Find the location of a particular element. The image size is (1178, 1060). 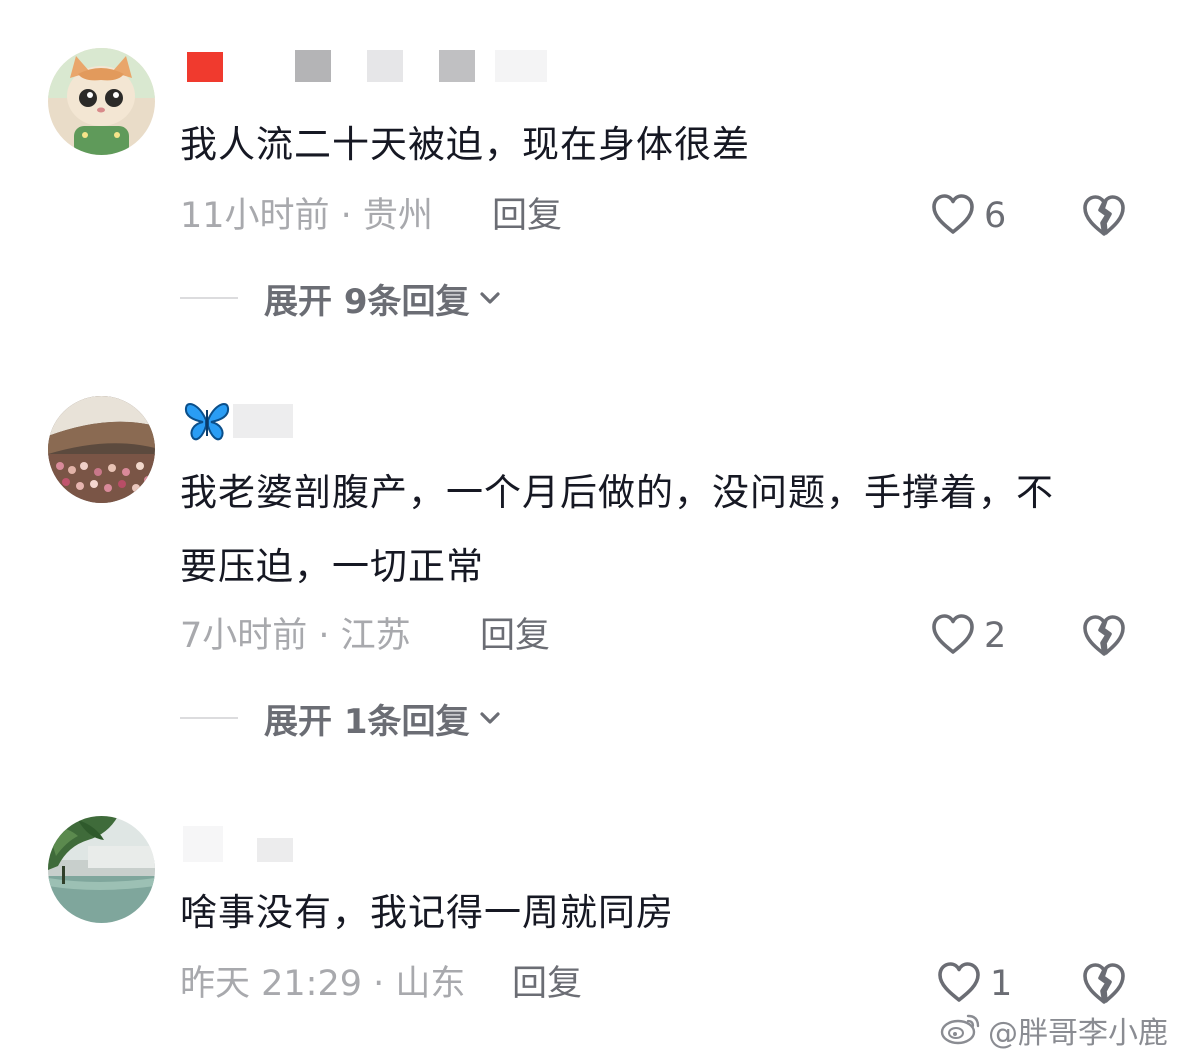

comment-text: 啥事没有，我记得一周就同房 is located at coordinates (427, 912).